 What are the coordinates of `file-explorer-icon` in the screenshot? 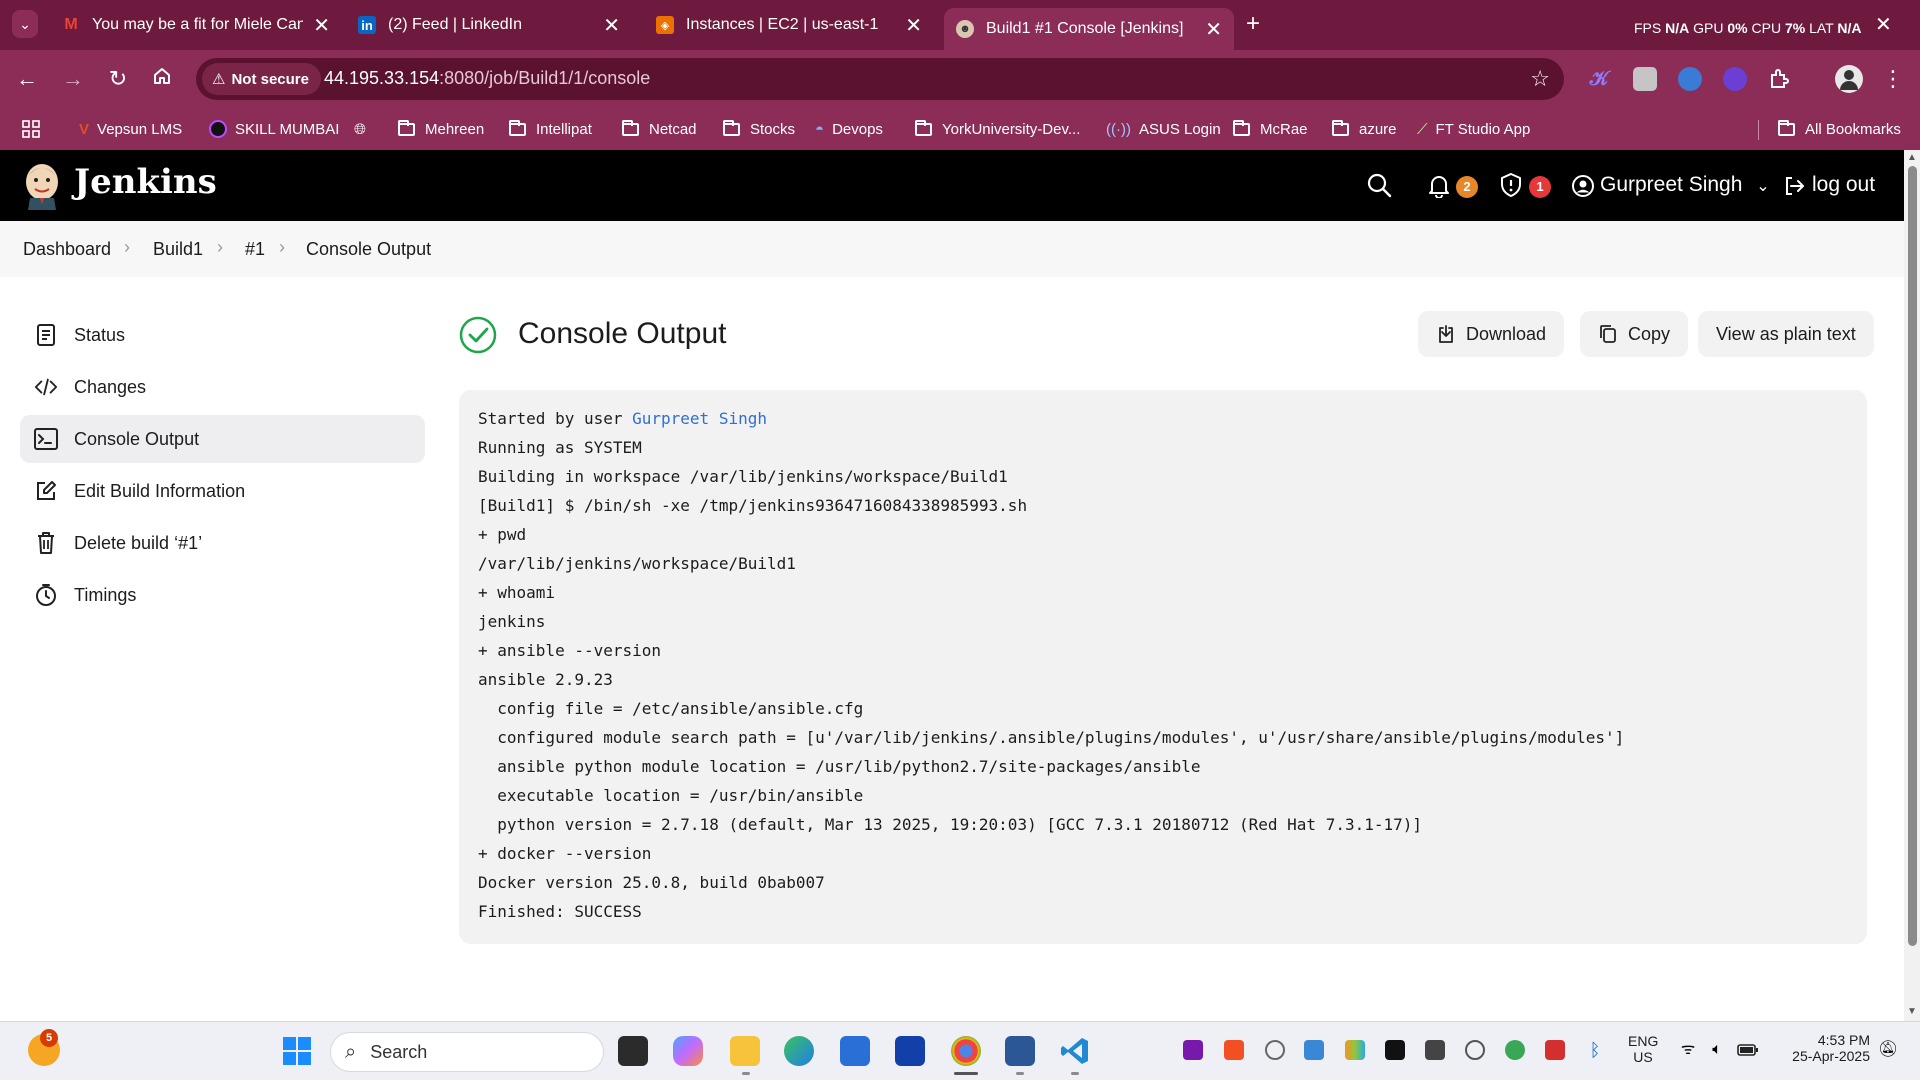 It's located at (745, 1051).